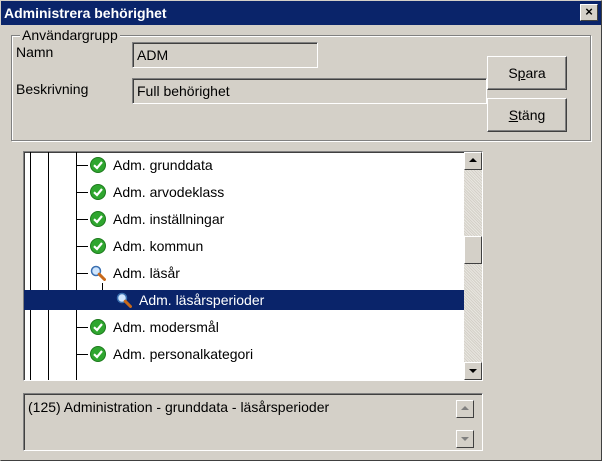  Describe the element at coordinates (153, 55) in the screenshot. I see `name-value: ADM` at that location.